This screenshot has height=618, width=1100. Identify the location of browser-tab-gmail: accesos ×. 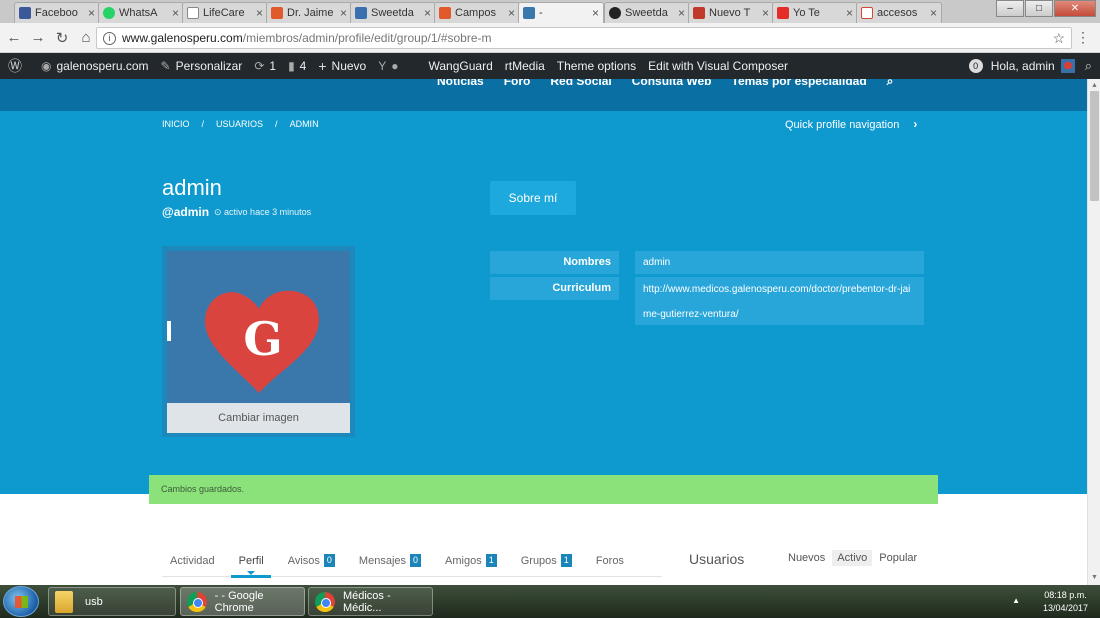
(899, 12).